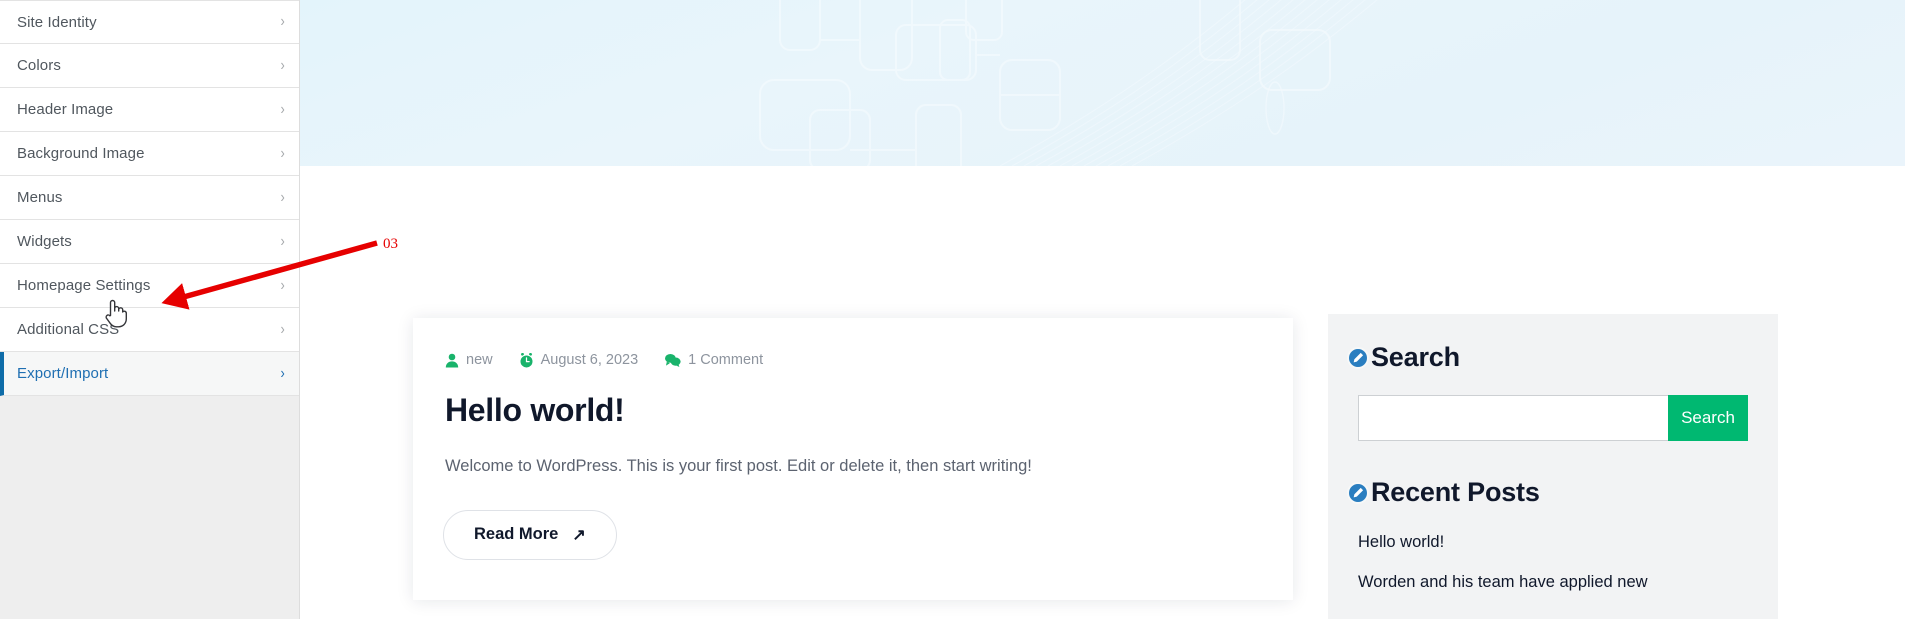  I want to click on search-widget-heading: Search, so click(1415, 357).